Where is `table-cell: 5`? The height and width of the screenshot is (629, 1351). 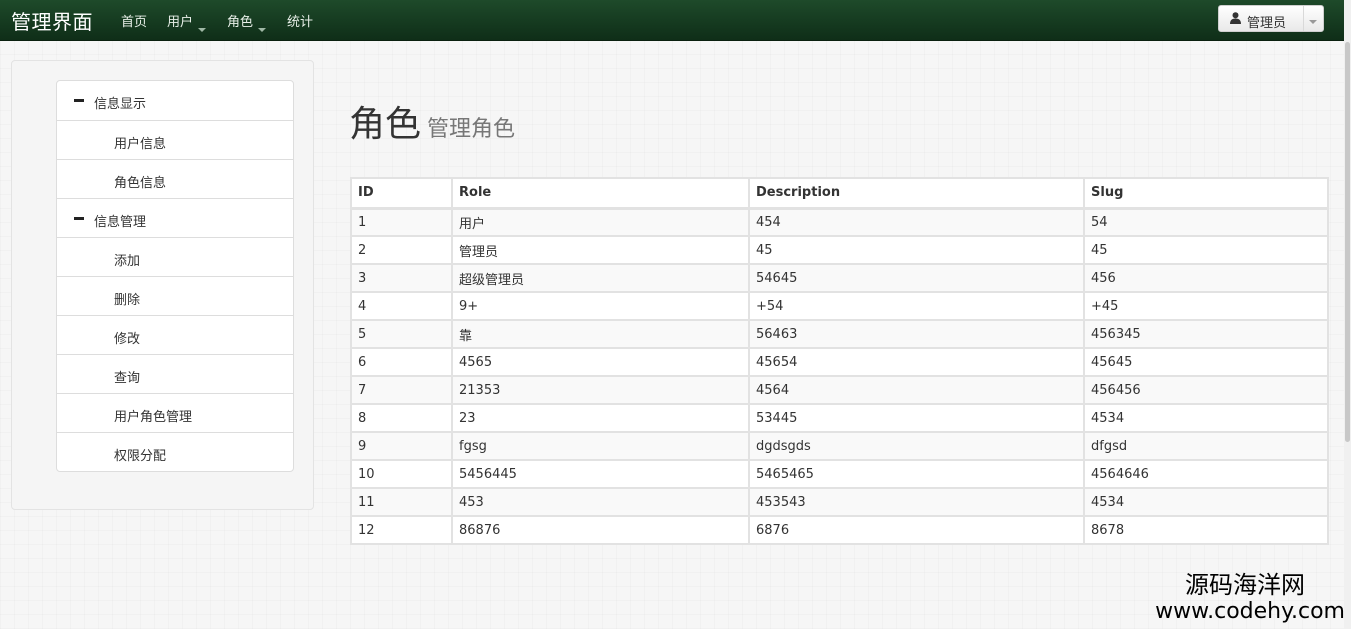
table-cell: 5 is located at coordinates (401, 334).